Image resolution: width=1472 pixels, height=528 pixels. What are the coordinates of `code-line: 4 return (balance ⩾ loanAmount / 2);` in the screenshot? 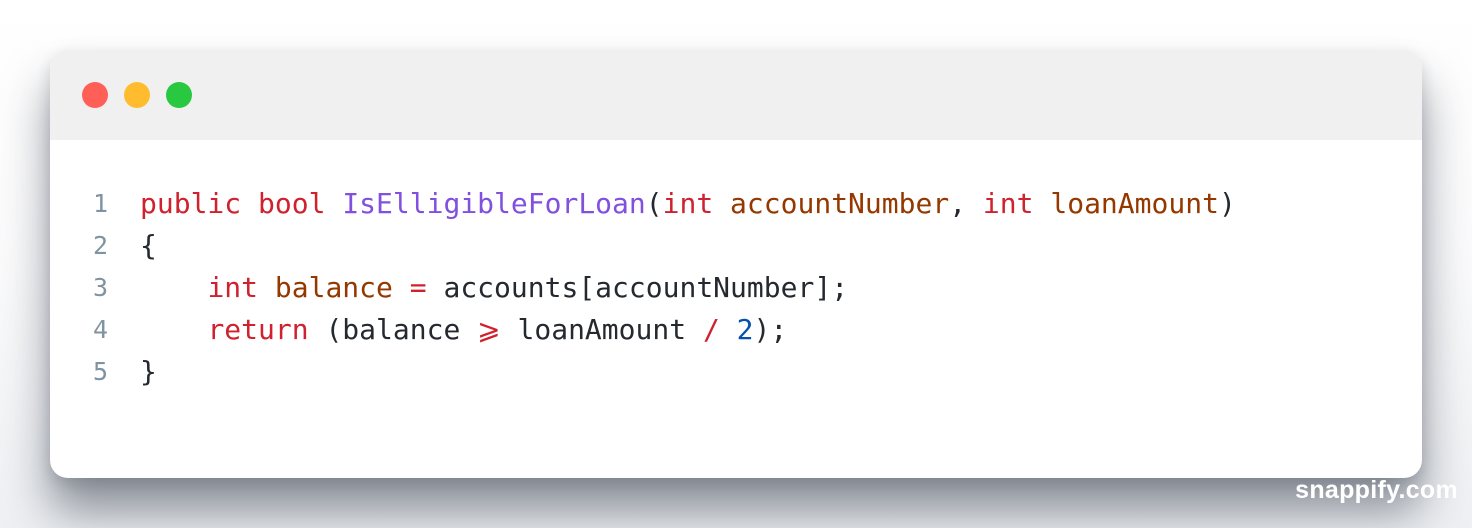 It's located at (736, 330).